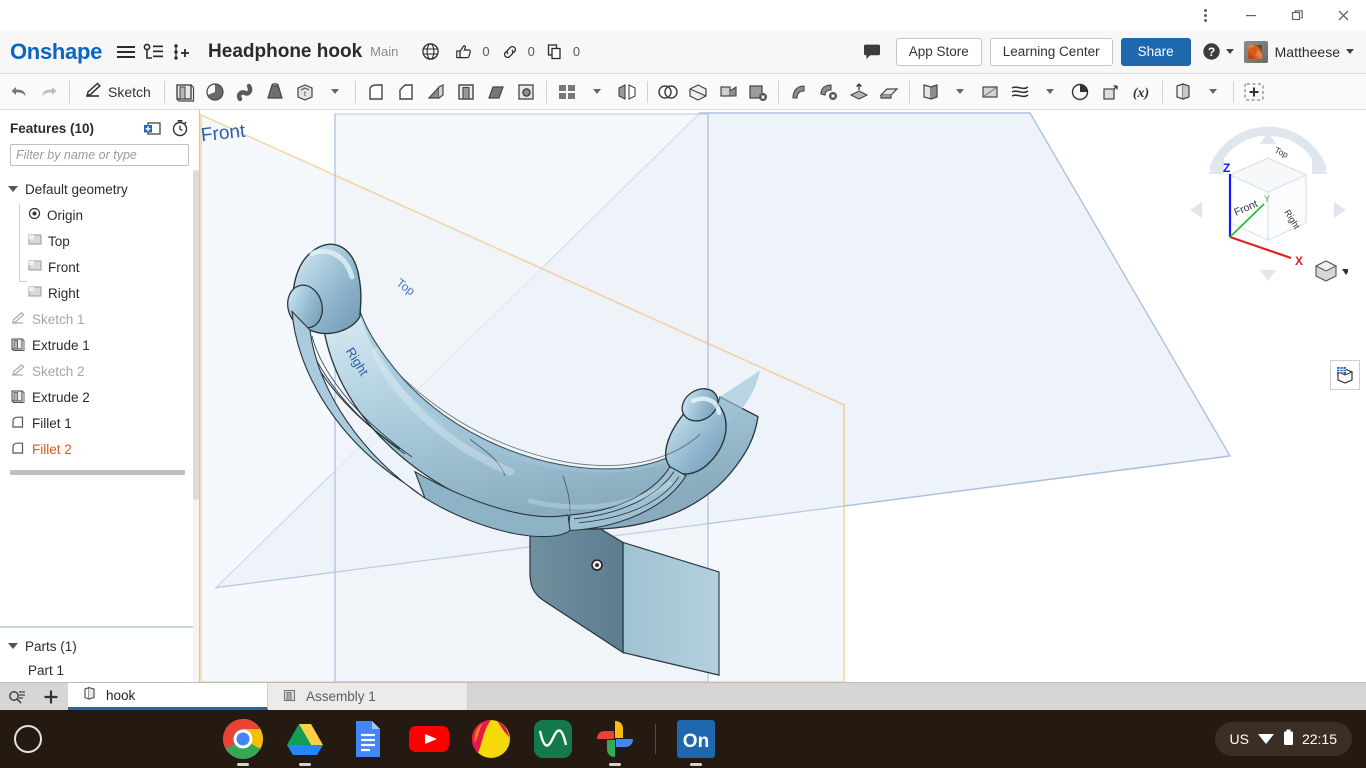 The width and height of the screenshot is (1366, 768). What do you see at coordinates (859, 92) in the screenshot?
I see `offset-surface-icon` at bounding box center [859, 92].